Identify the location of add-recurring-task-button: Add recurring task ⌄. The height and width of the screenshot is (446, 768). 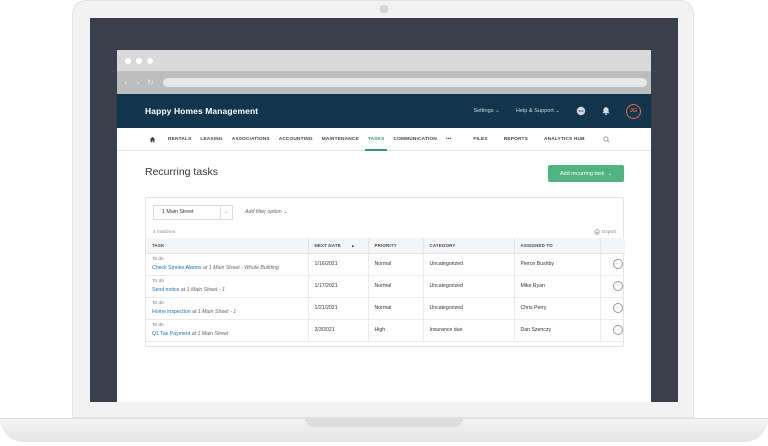
(586, 173).